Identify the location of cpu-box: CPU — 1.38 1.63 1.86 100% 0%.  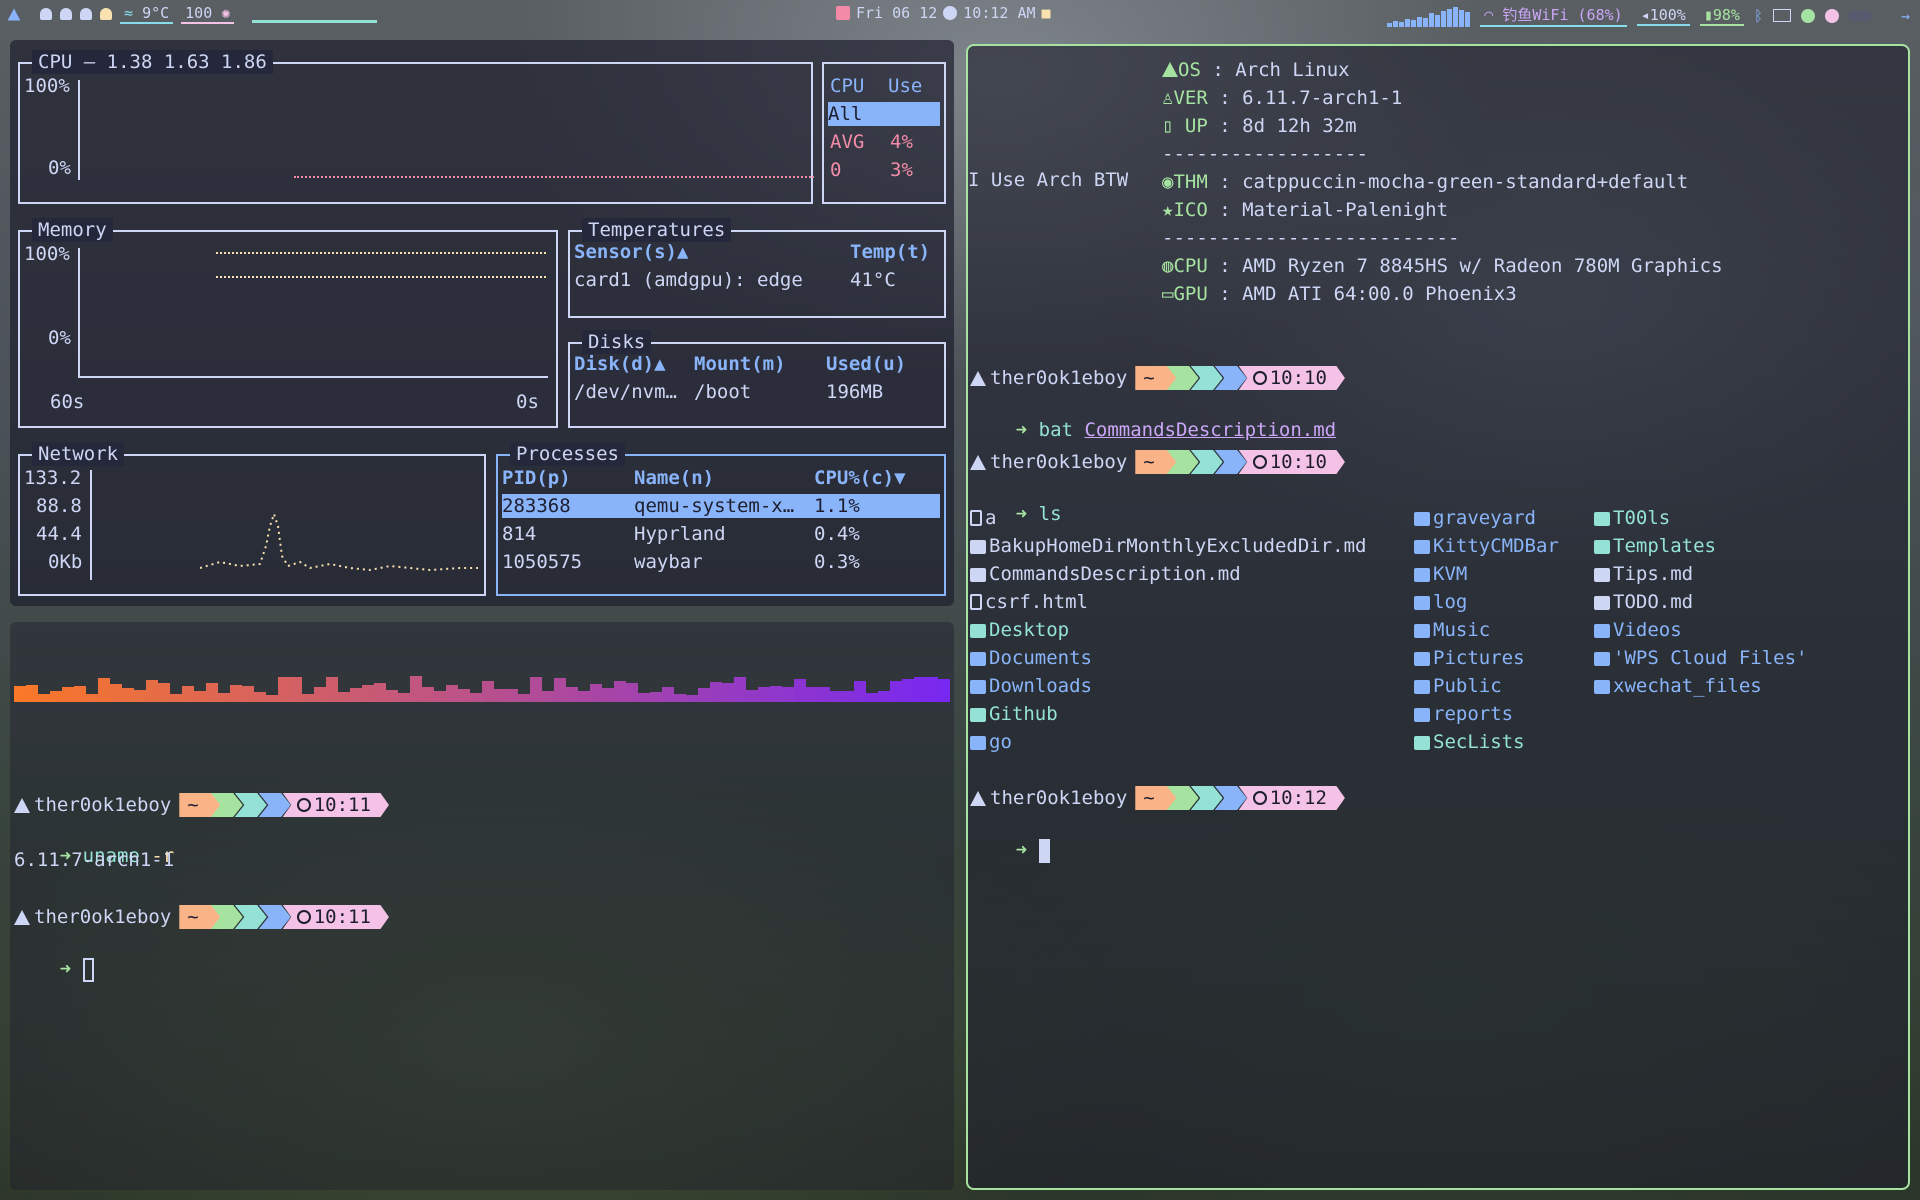
(416, 127).